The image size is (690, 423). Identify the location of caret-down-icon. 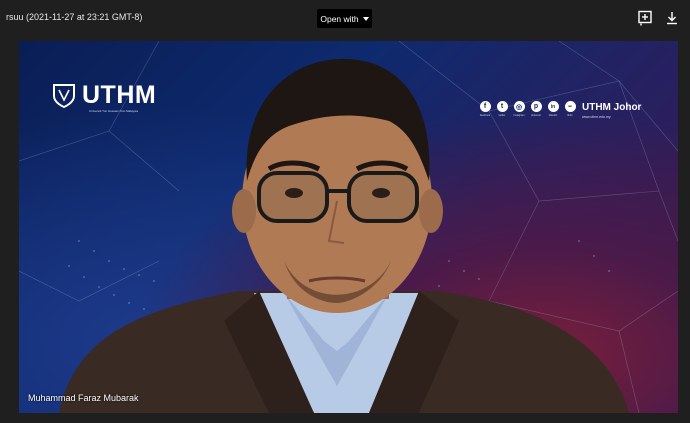
(365, 19).